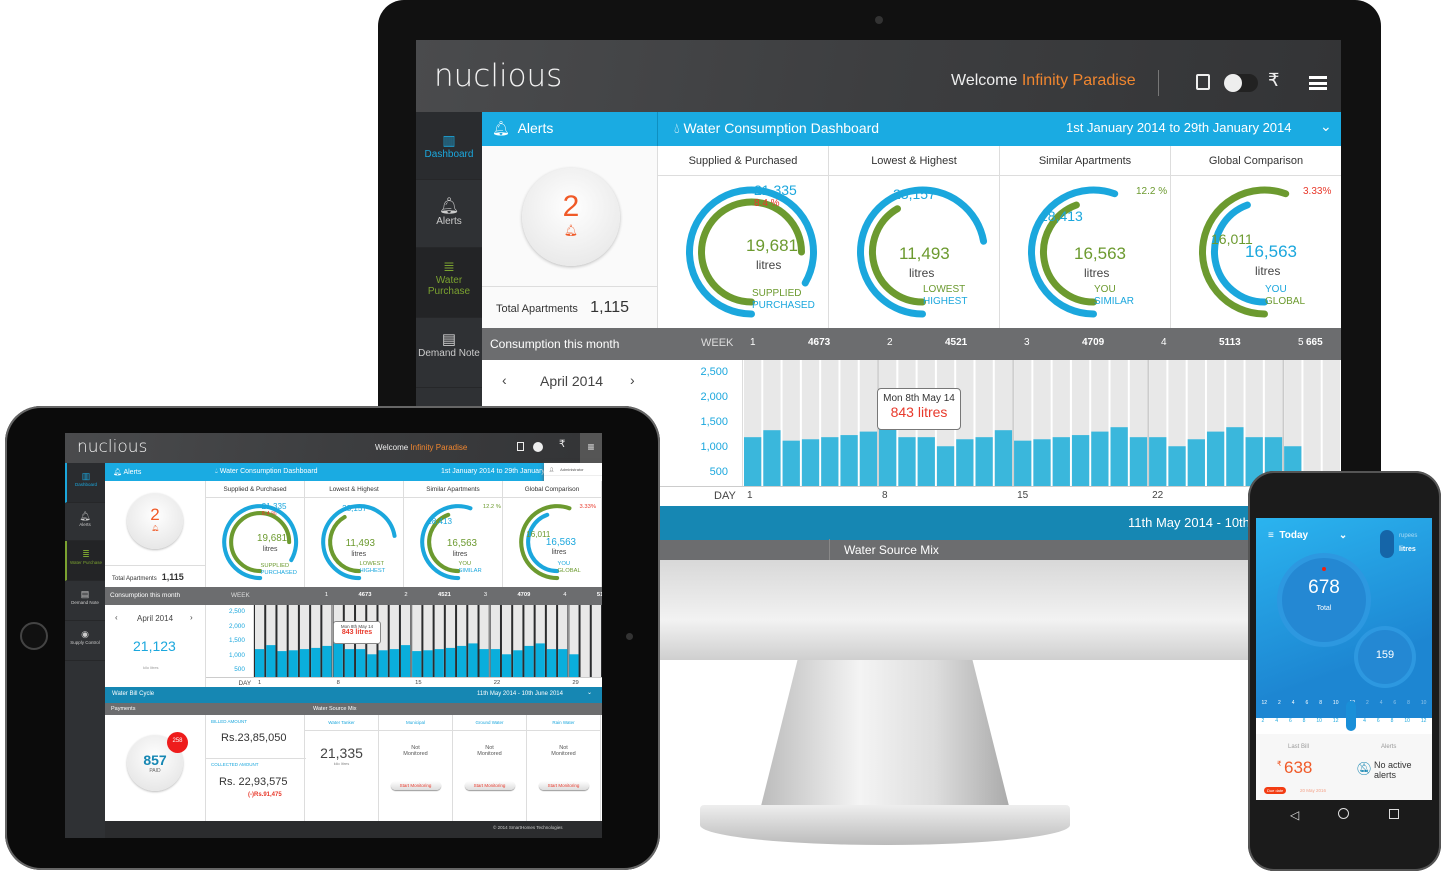 The width and height of the screenshot is (1453, 880). I want to click on time-slider, so click(1351, 716).